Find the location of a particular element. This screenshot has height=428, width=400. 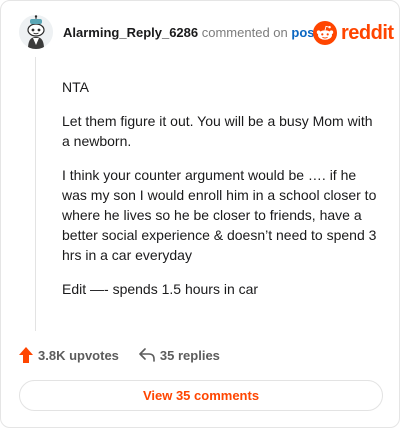

upvote-arrow-icon is located at coordinates (26, 355).